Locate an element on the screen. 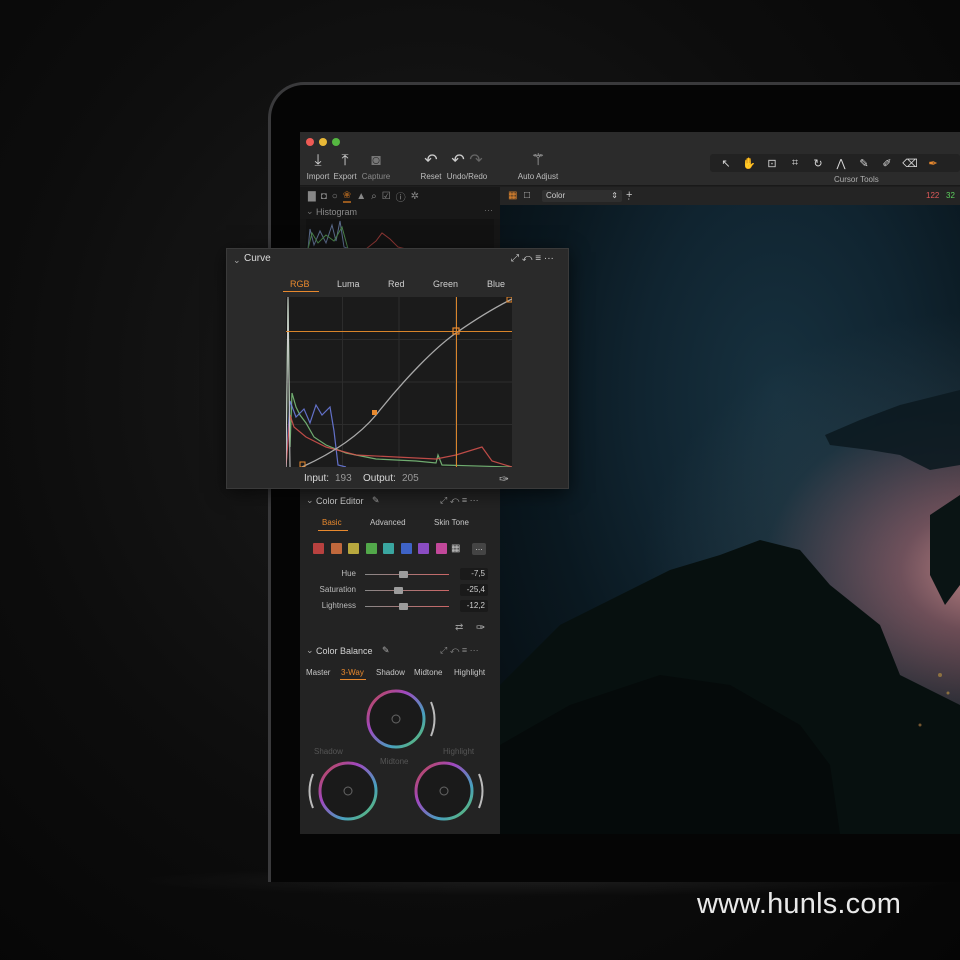 Image resolution: width=960 pixels, height=960 pixels. multicolor-swatch-icon: ▦ is located at coordinates (455, 548).